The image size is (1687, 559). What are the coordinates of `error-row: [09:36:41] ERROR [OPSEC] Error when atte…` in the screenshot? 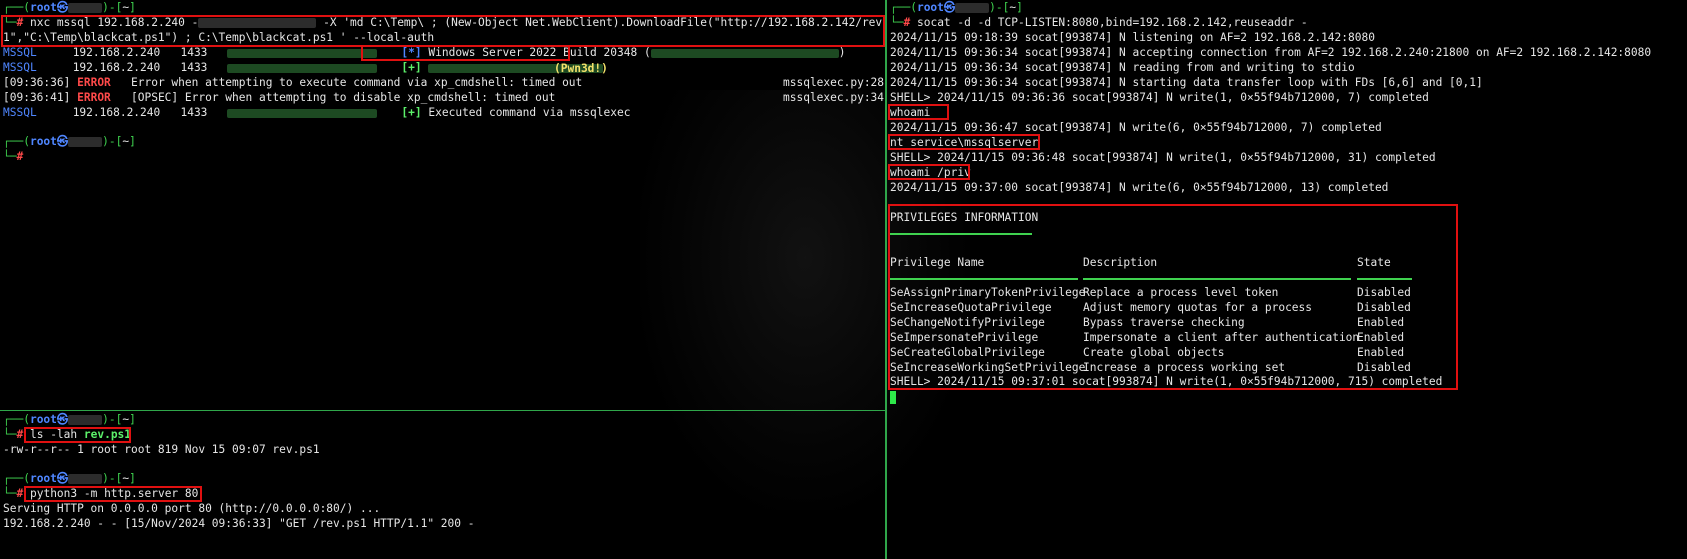 It's located at (279, 97).